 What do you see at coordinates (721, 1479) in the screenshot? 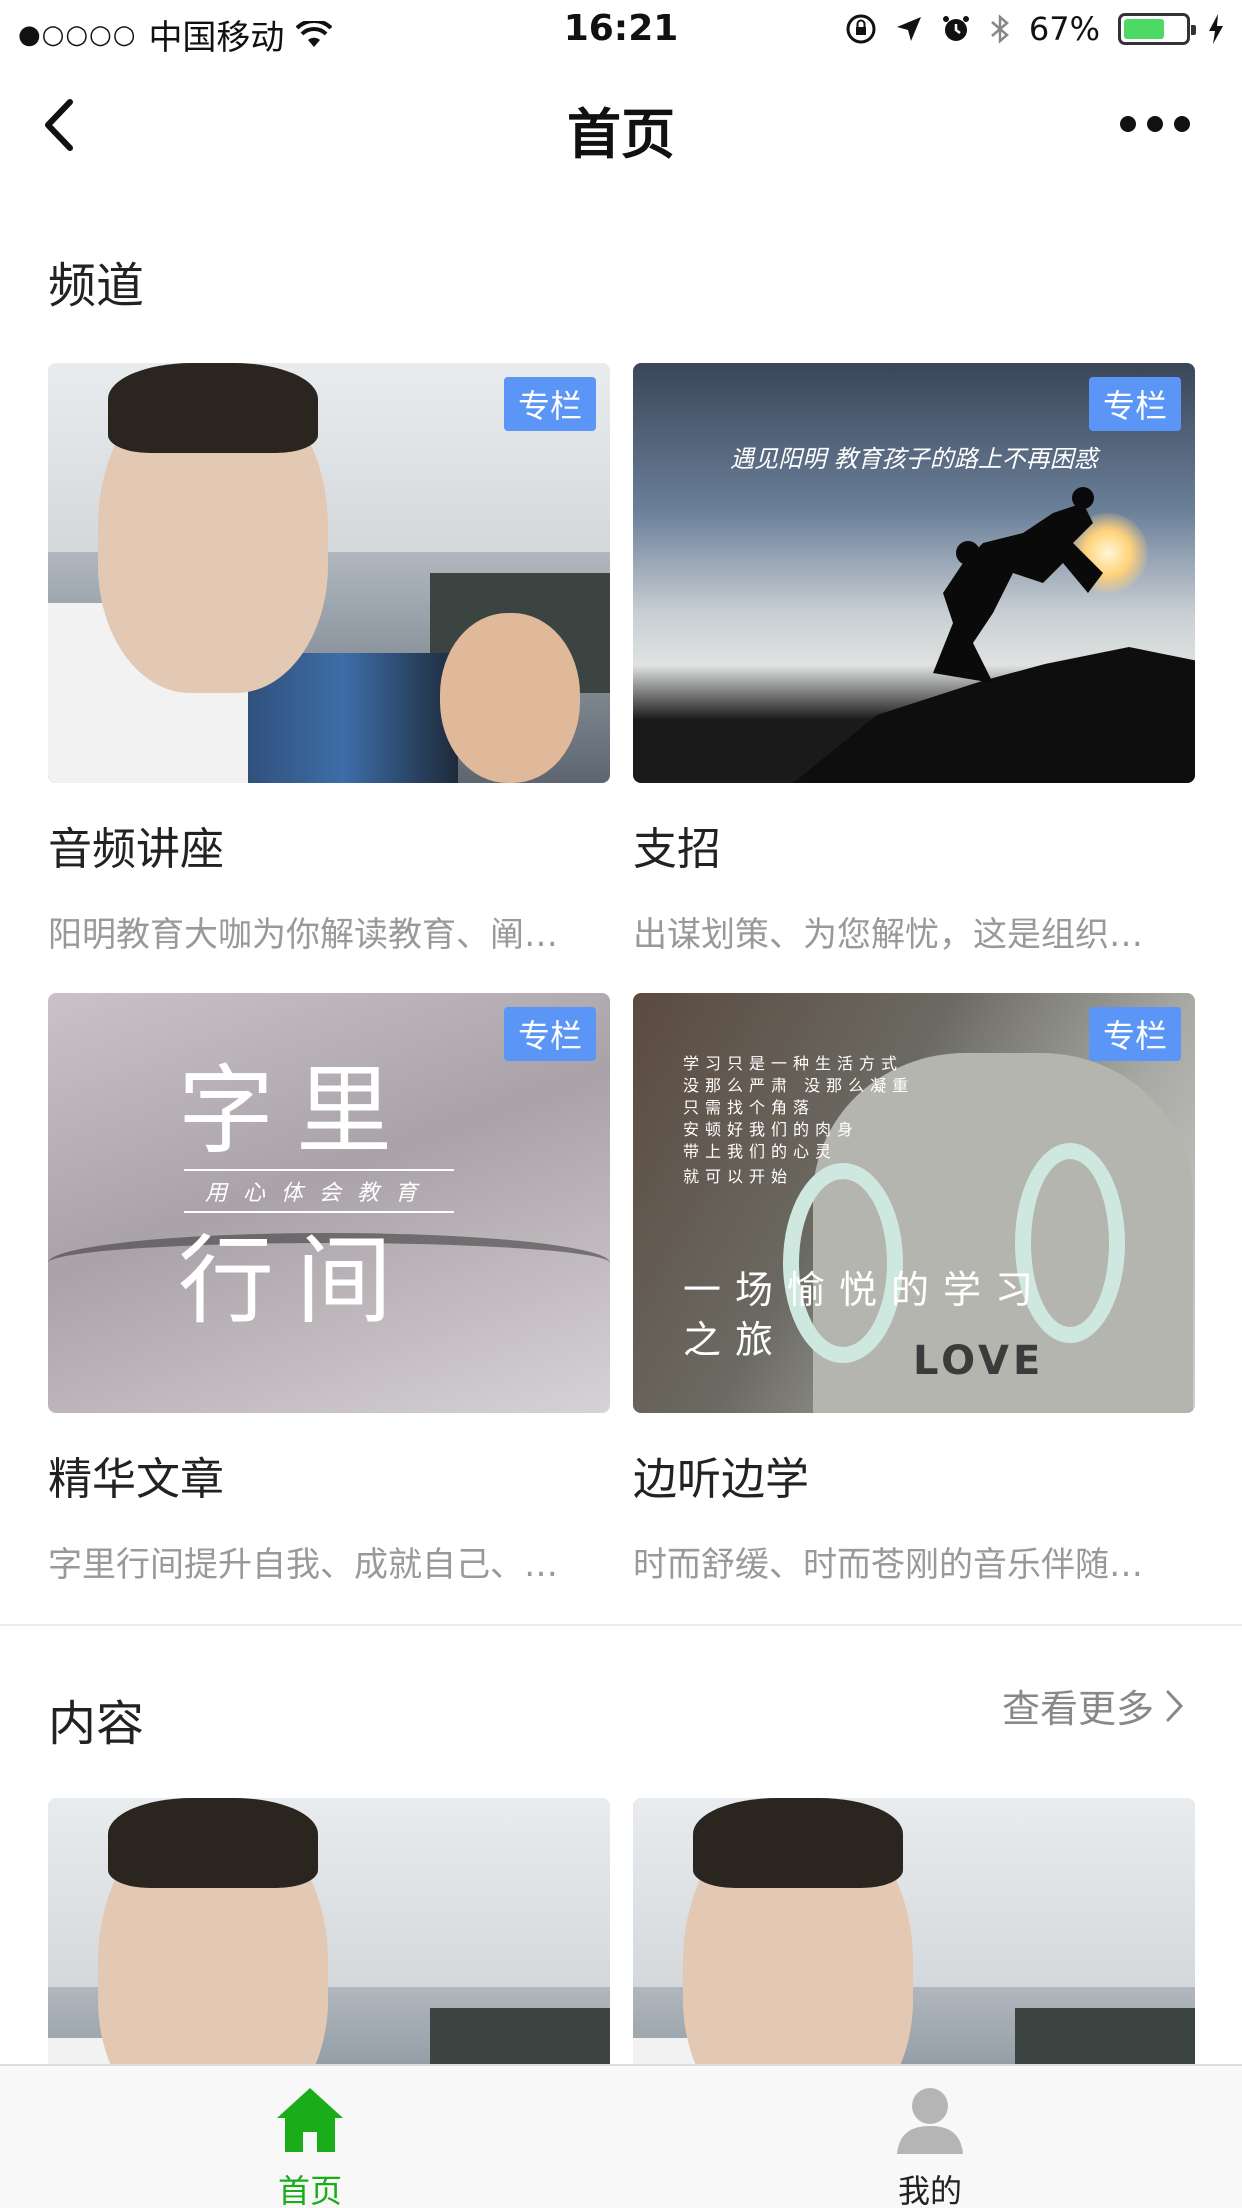
I see `channel-title: 边听边学` at bounding box center [721, 1479].